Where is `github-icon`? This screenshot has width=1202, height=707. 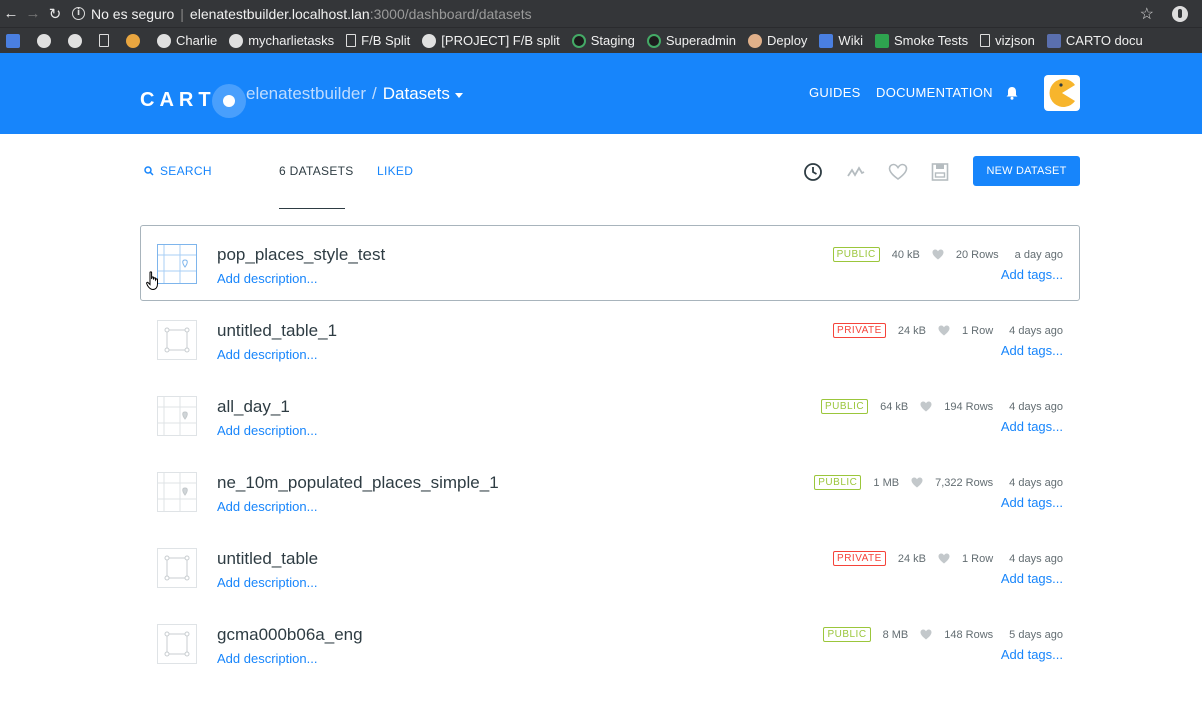
github-icon is located at coordinates (44, 40).